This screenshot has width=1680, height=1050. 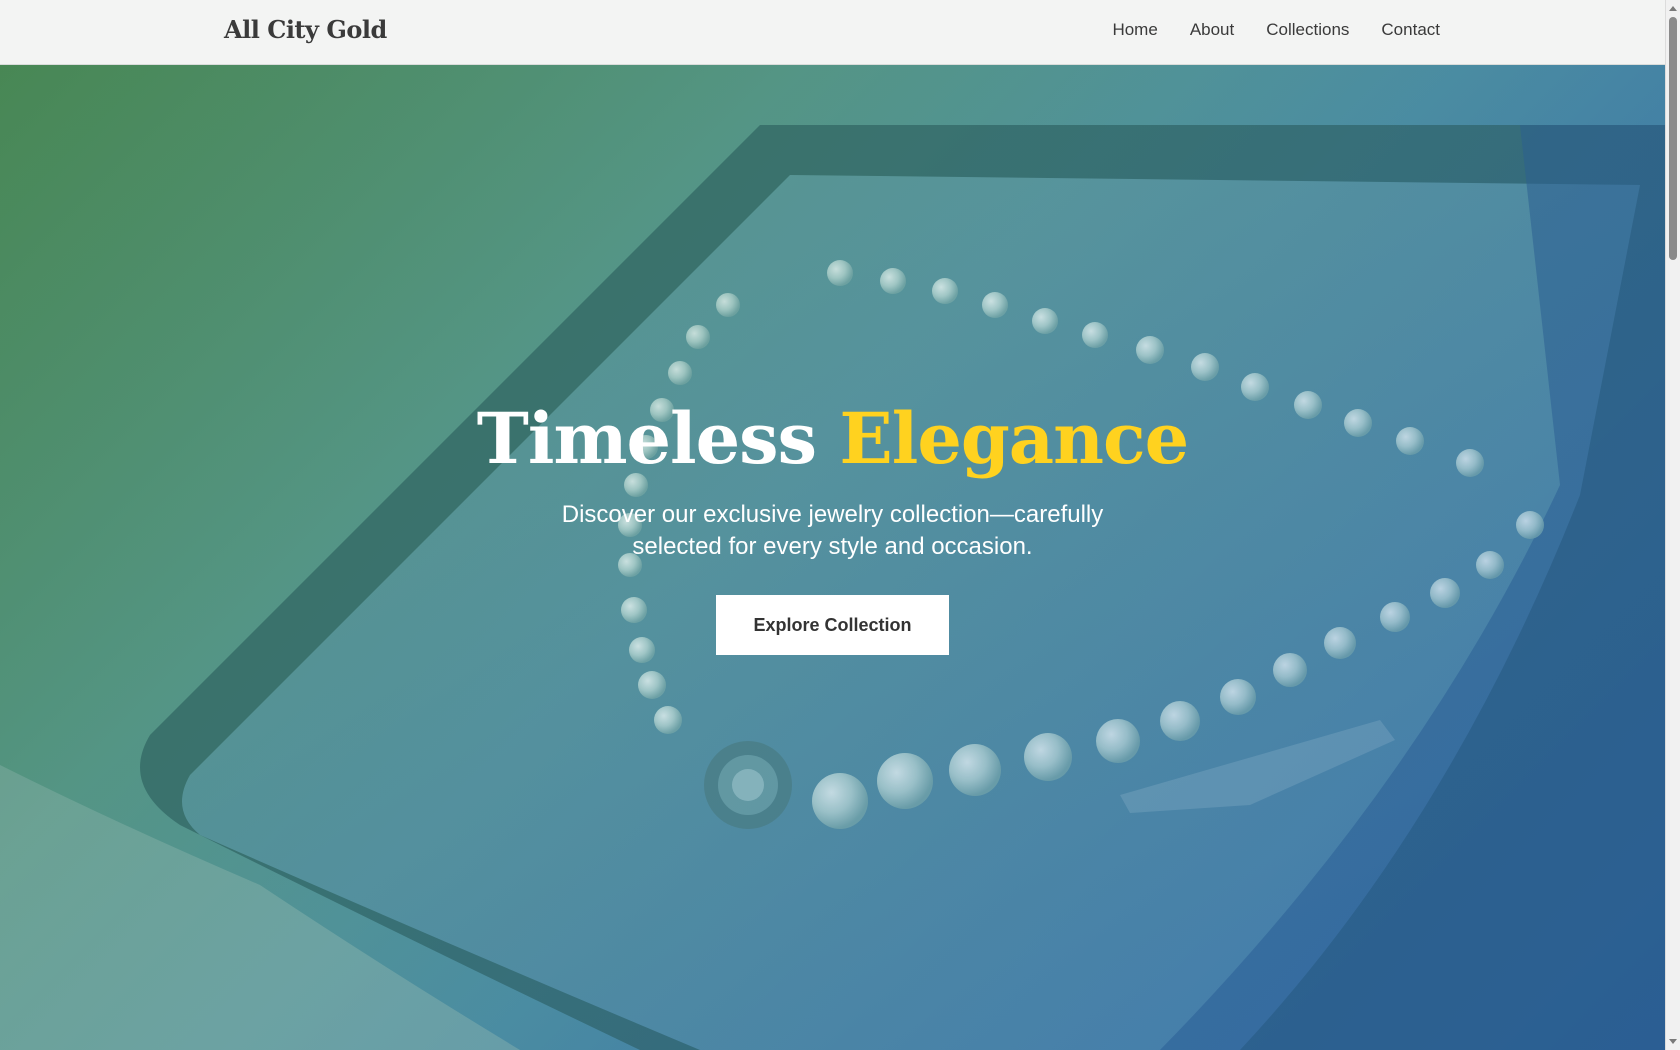 I want to click on hero-title-main: Timeless, so click(x=646, y=438).